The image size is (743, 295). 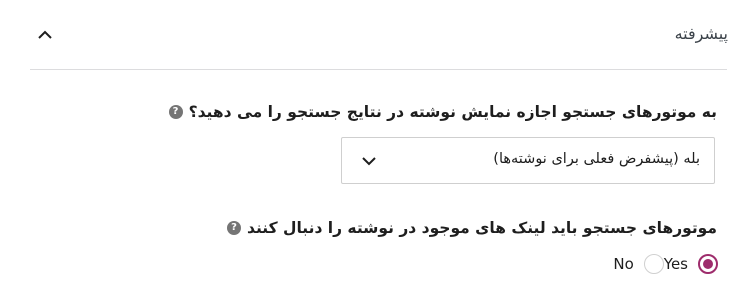 I want to click on header-divider, so click(x=378, y=69).